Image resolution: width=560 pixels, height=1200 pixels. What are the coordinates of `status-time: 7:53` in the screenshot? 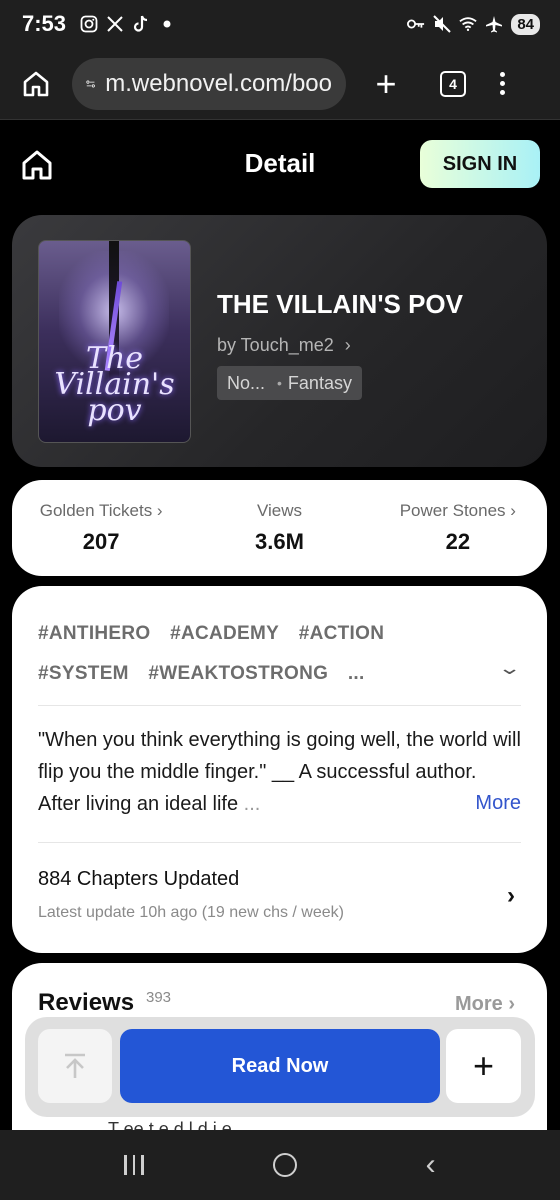 It's located at (44, 23).